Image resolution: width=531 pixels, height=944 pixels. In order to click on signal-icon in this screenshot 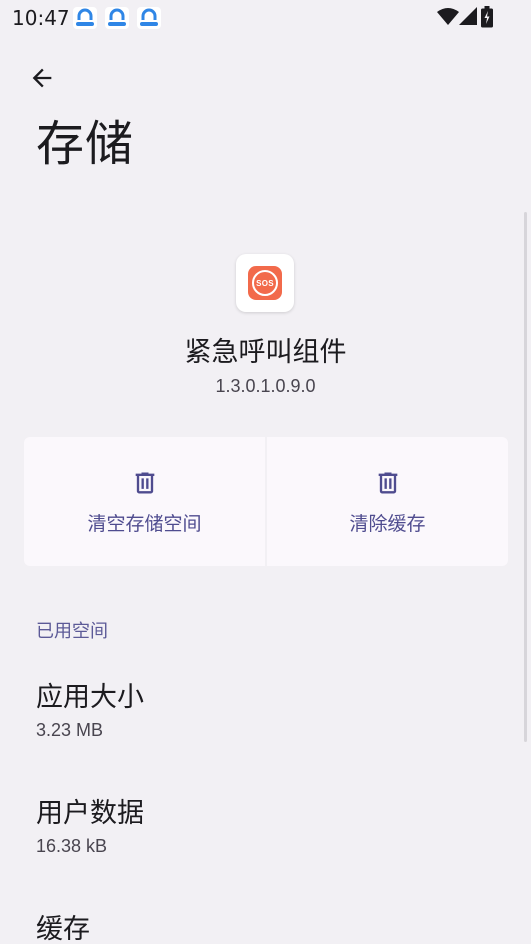, I will do `click(468, 16)`.